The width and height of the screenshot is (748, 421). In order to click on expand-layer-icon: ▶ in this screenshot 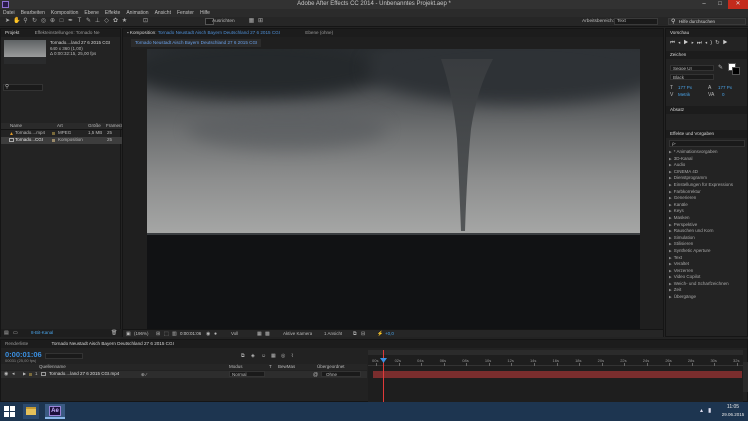, I will do `click(24, 373)`.